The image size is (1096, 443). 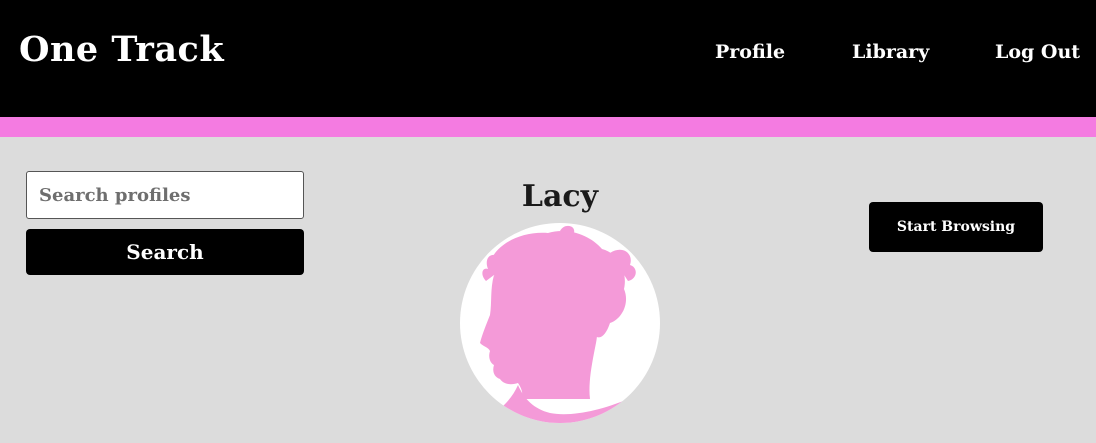 I want to click on accent-stripe, so click(x=548, y=127).